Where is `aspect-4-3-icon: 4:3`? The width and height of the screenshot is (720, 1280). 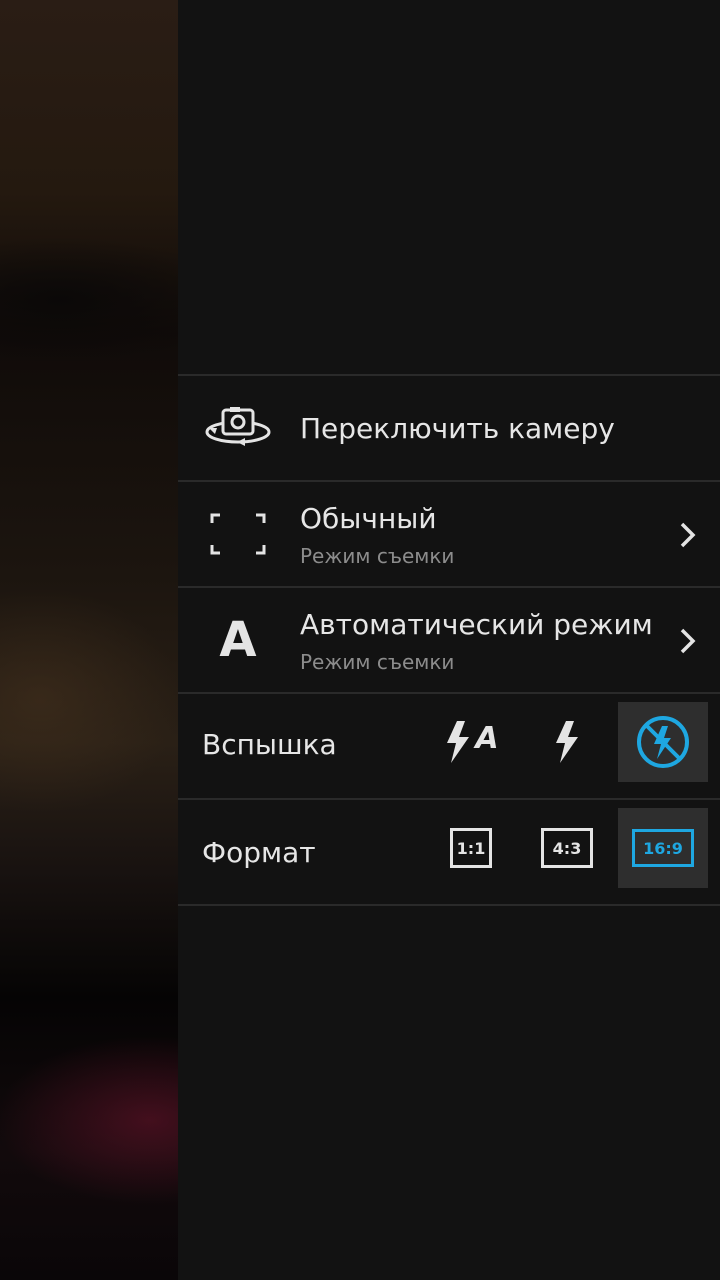
aspect-4-3-icon: 4:3 is located at coordinates (567, 848).